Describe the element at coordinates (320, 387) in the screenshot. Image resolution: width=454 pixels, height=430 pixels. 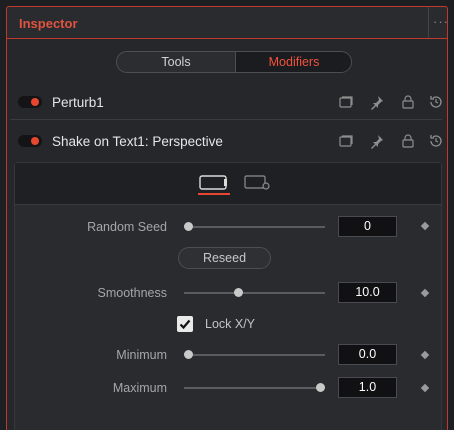
I see `maximum-slider-handle` at that location.